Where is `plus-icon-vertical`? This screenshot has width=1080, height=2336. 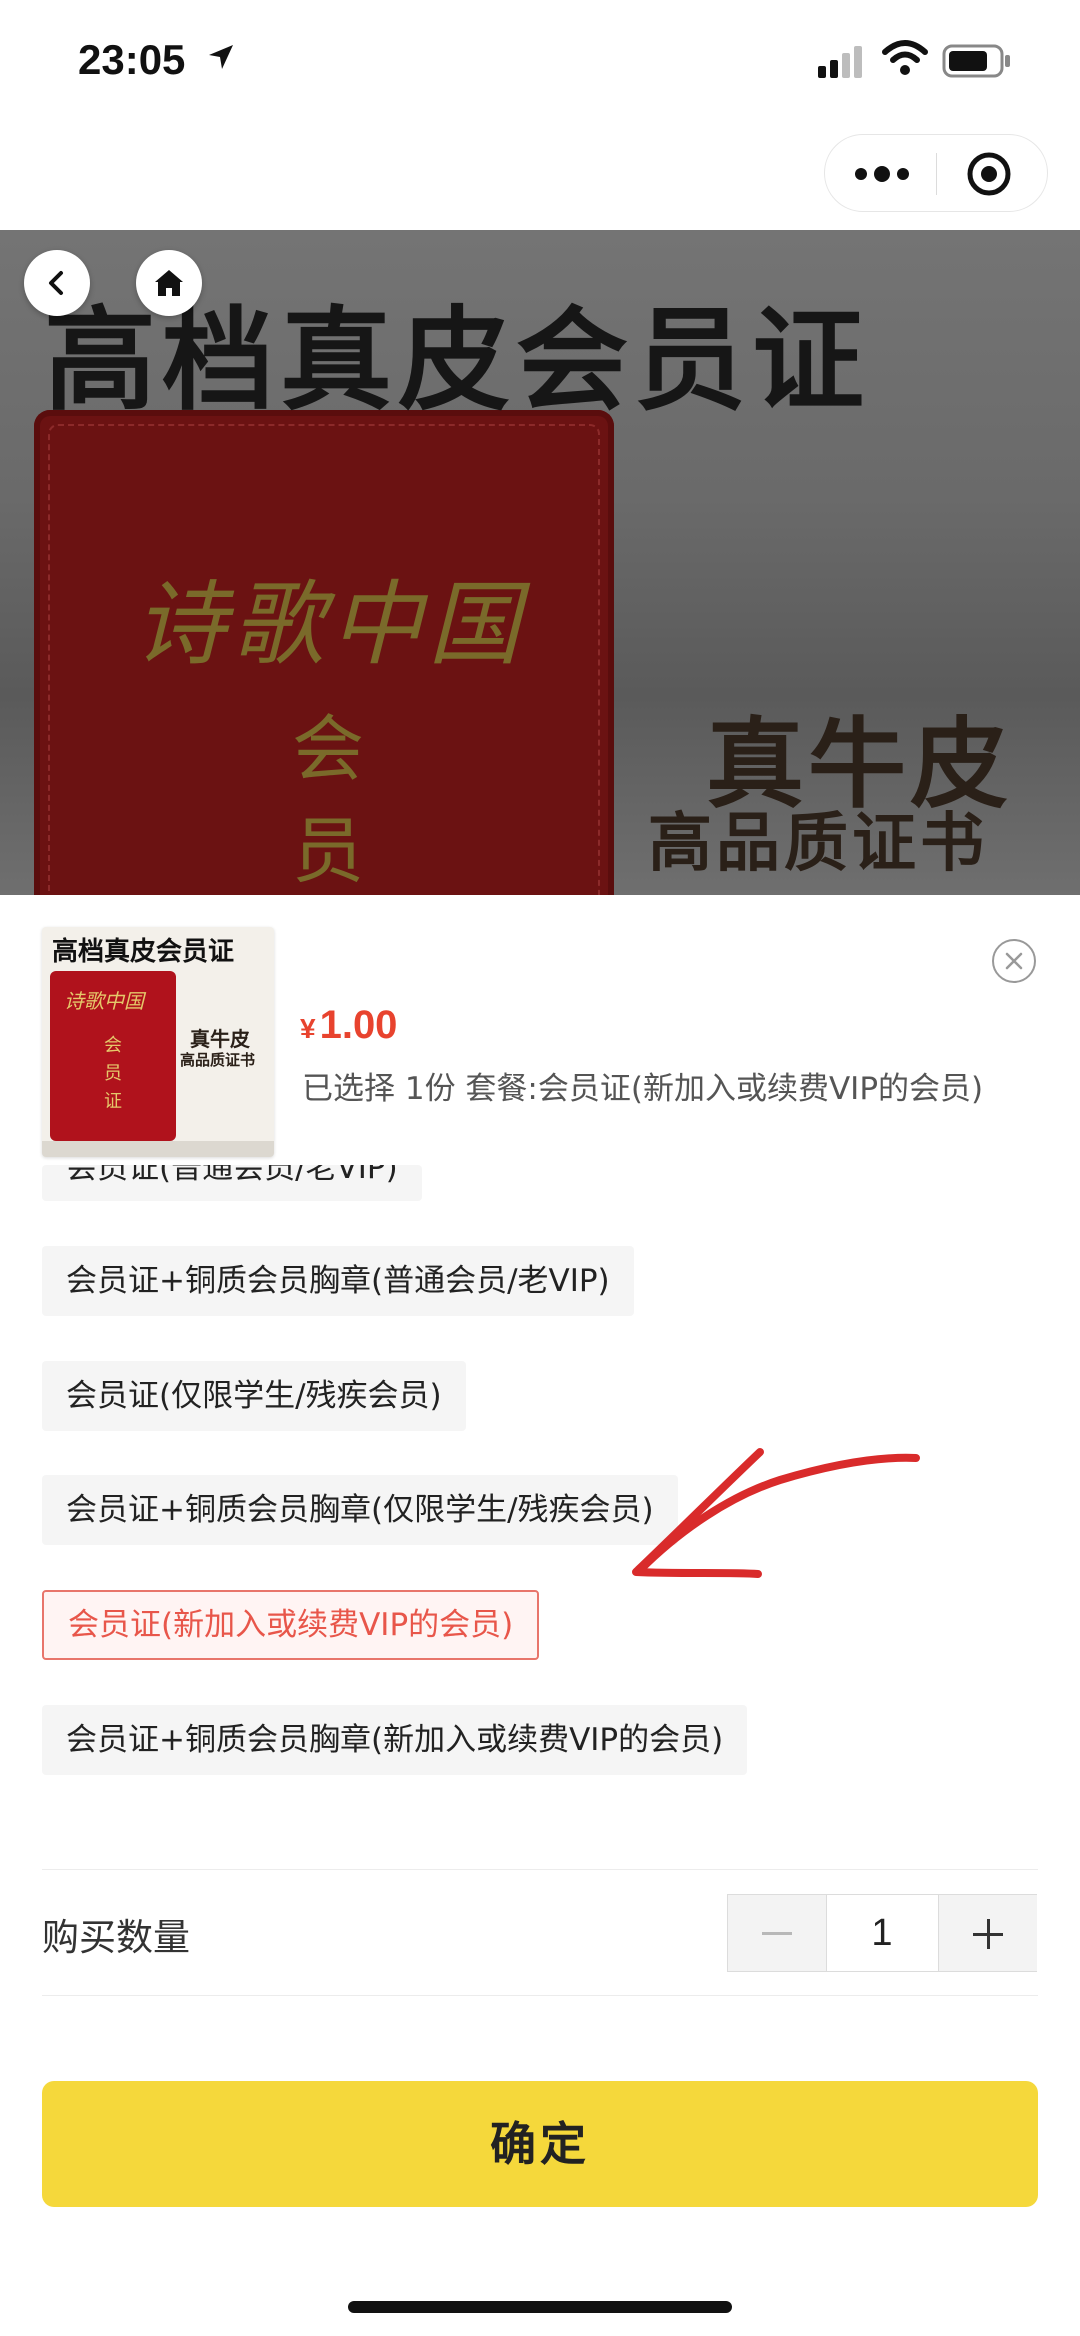
plus-icon-vertical is located at coordinates (988, 1934).